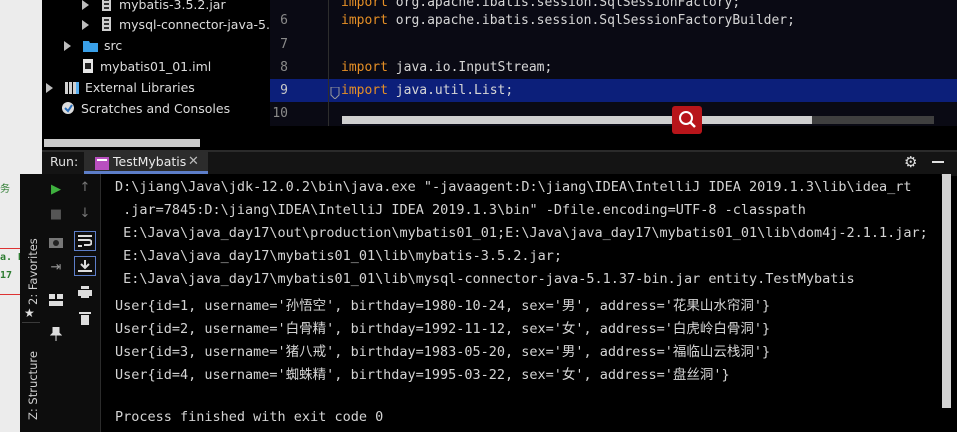 This screenshot has height=432, width=957. What do you see at coordinates (284, 44) in the screenshot?
I see `line-number: 7` at bounding box center [284, 44].